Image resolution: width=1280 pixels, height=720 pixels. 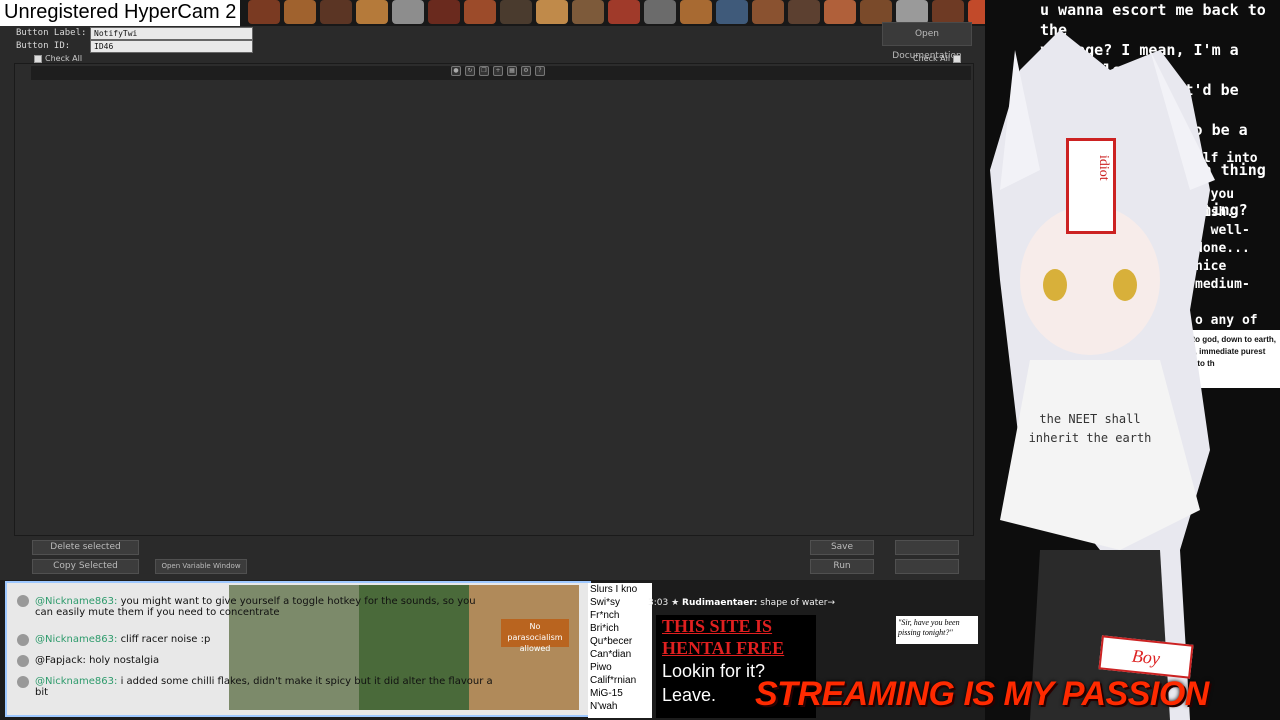 I want to click on list-item: N'wah, so click(x=604, y=706).